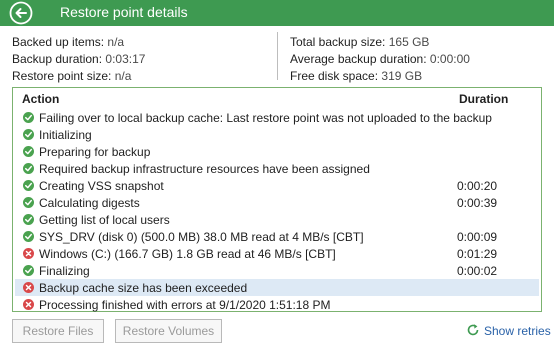 The width and height of the screenshot is (554, 356). Describe the element at coordinates (95, 152) in the screenshot. I see `row-action-text: Preparing for backup` at that location.